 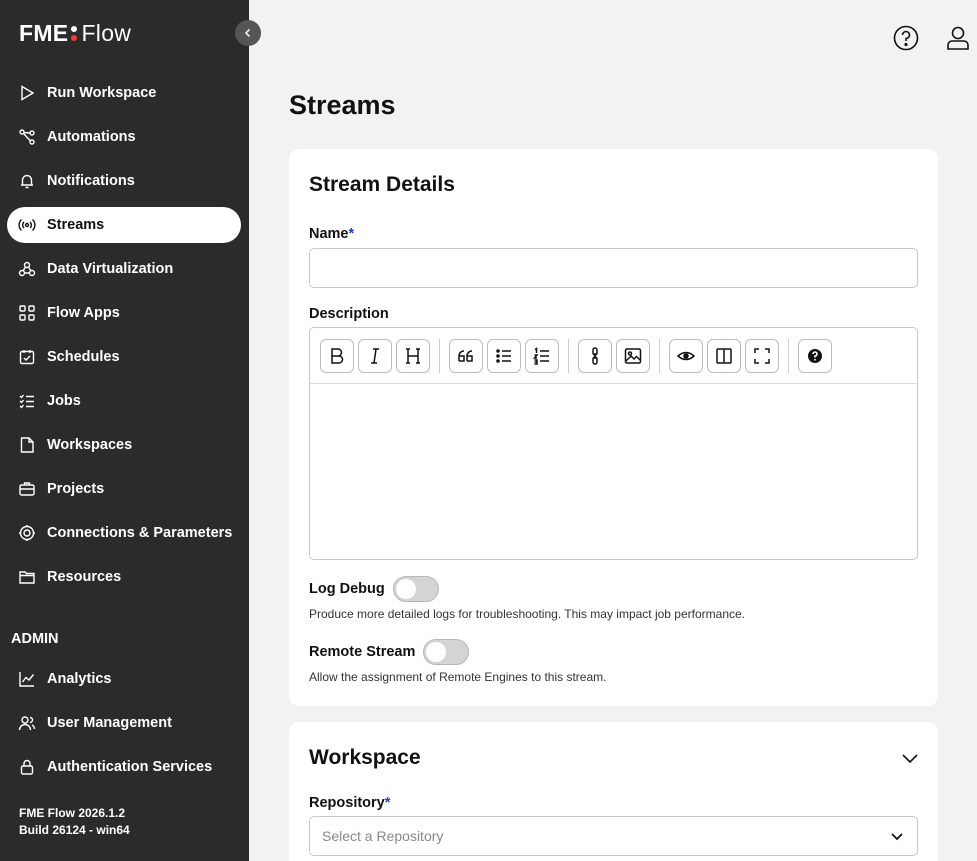 I want to click on fullscreen-button, so click(x=762, y=355).